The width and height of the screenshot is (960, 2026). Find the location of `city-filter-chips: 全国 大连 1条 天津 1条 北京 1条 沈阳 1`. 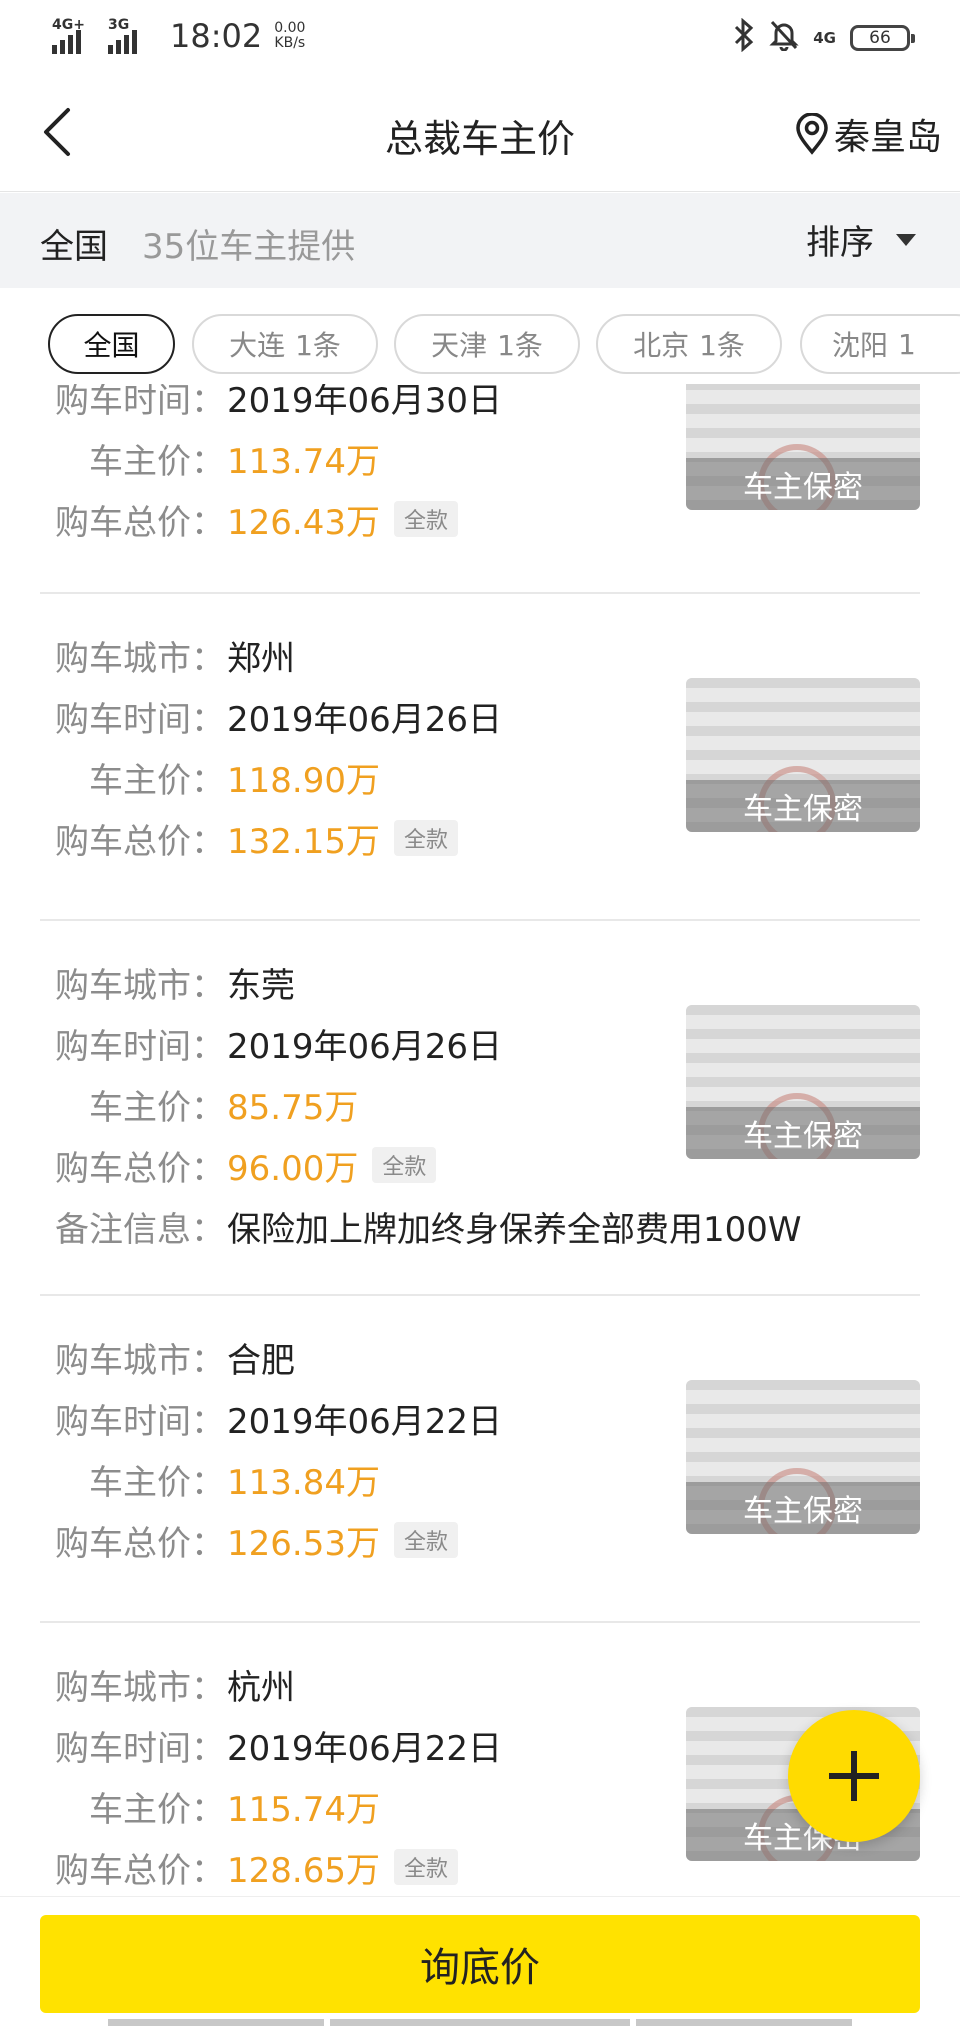

city-filter-chips: 全国 大连 1条 天津 1条 北京 1条 沈阳 1 is located at coordinates (480, 336).